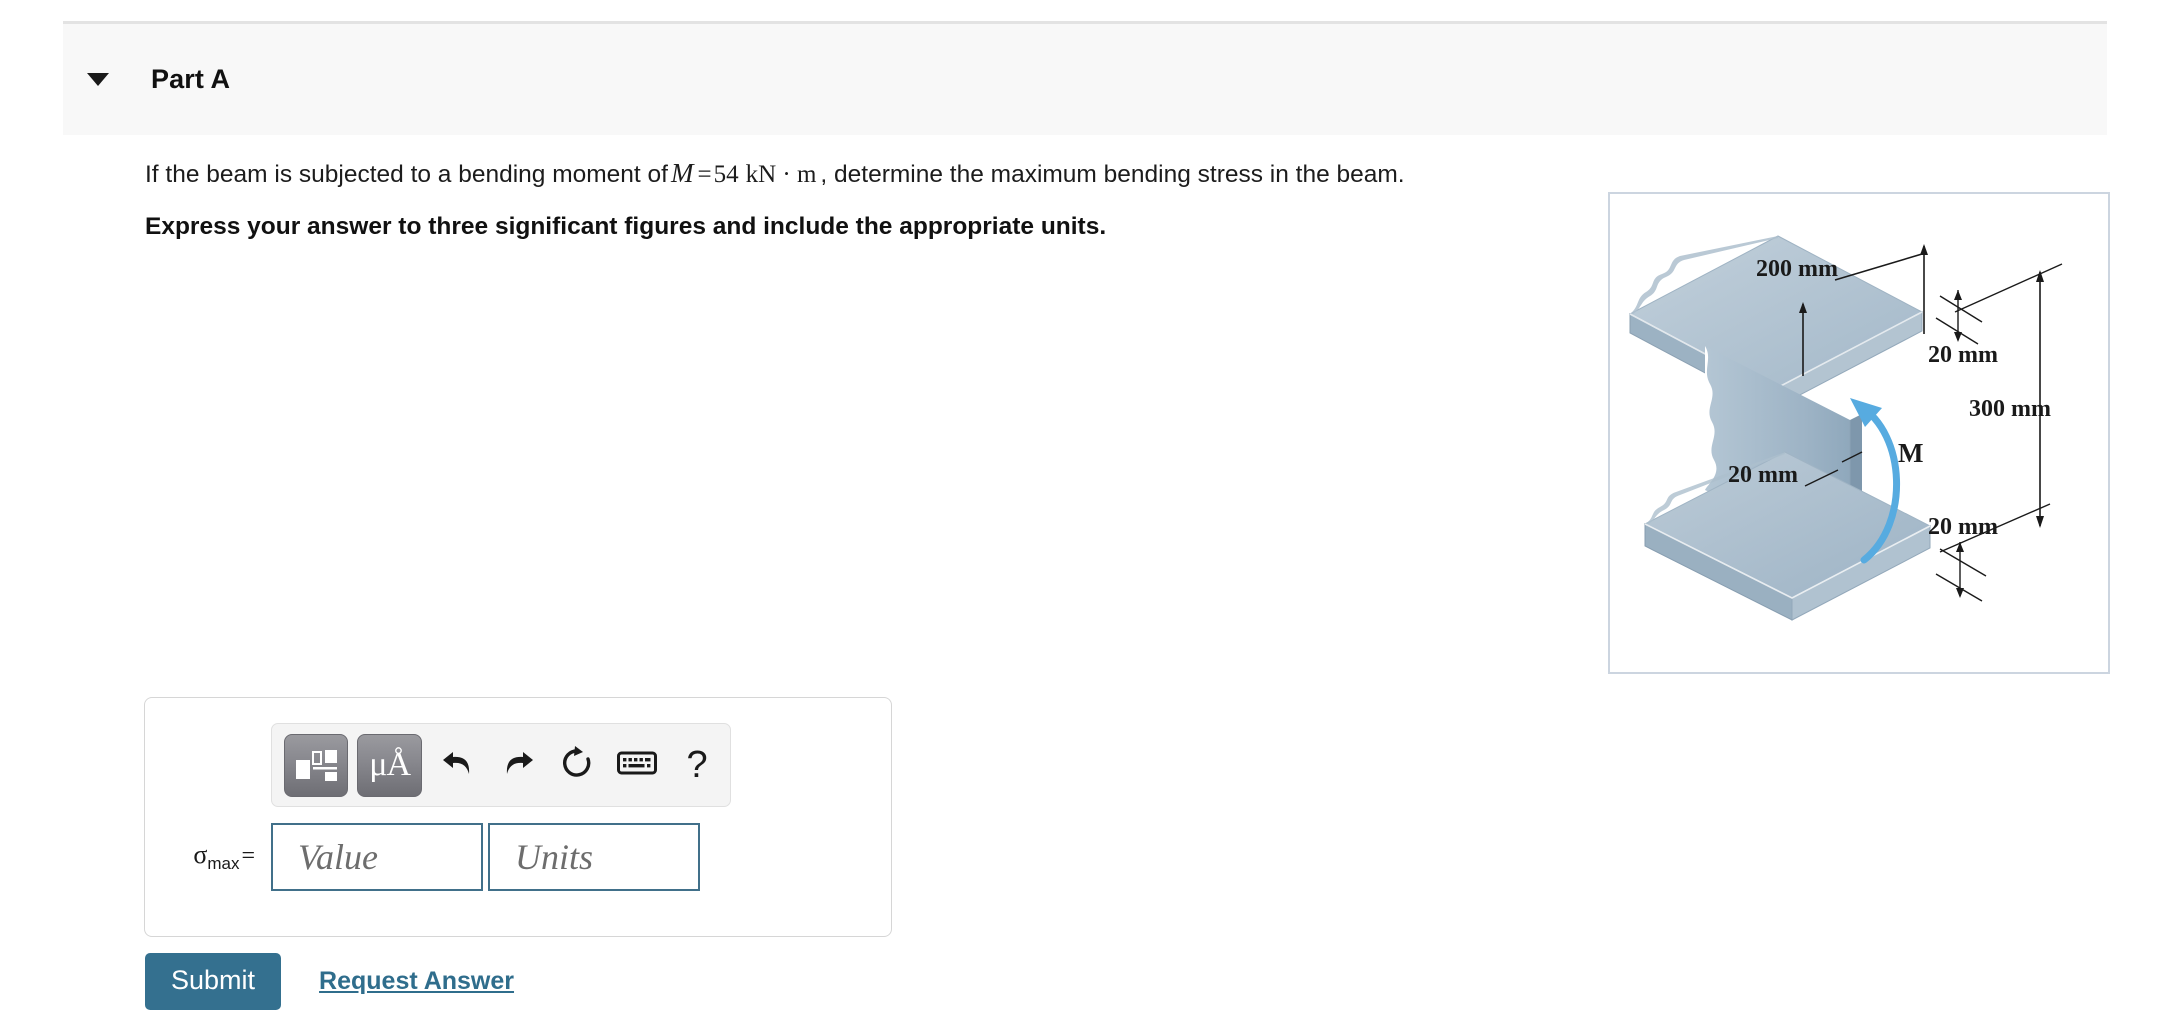  I want to click on beam-diagram-svg: 200 mm 20 mm 300 mm 20 mm 20 mm M, so click(1845, 428).